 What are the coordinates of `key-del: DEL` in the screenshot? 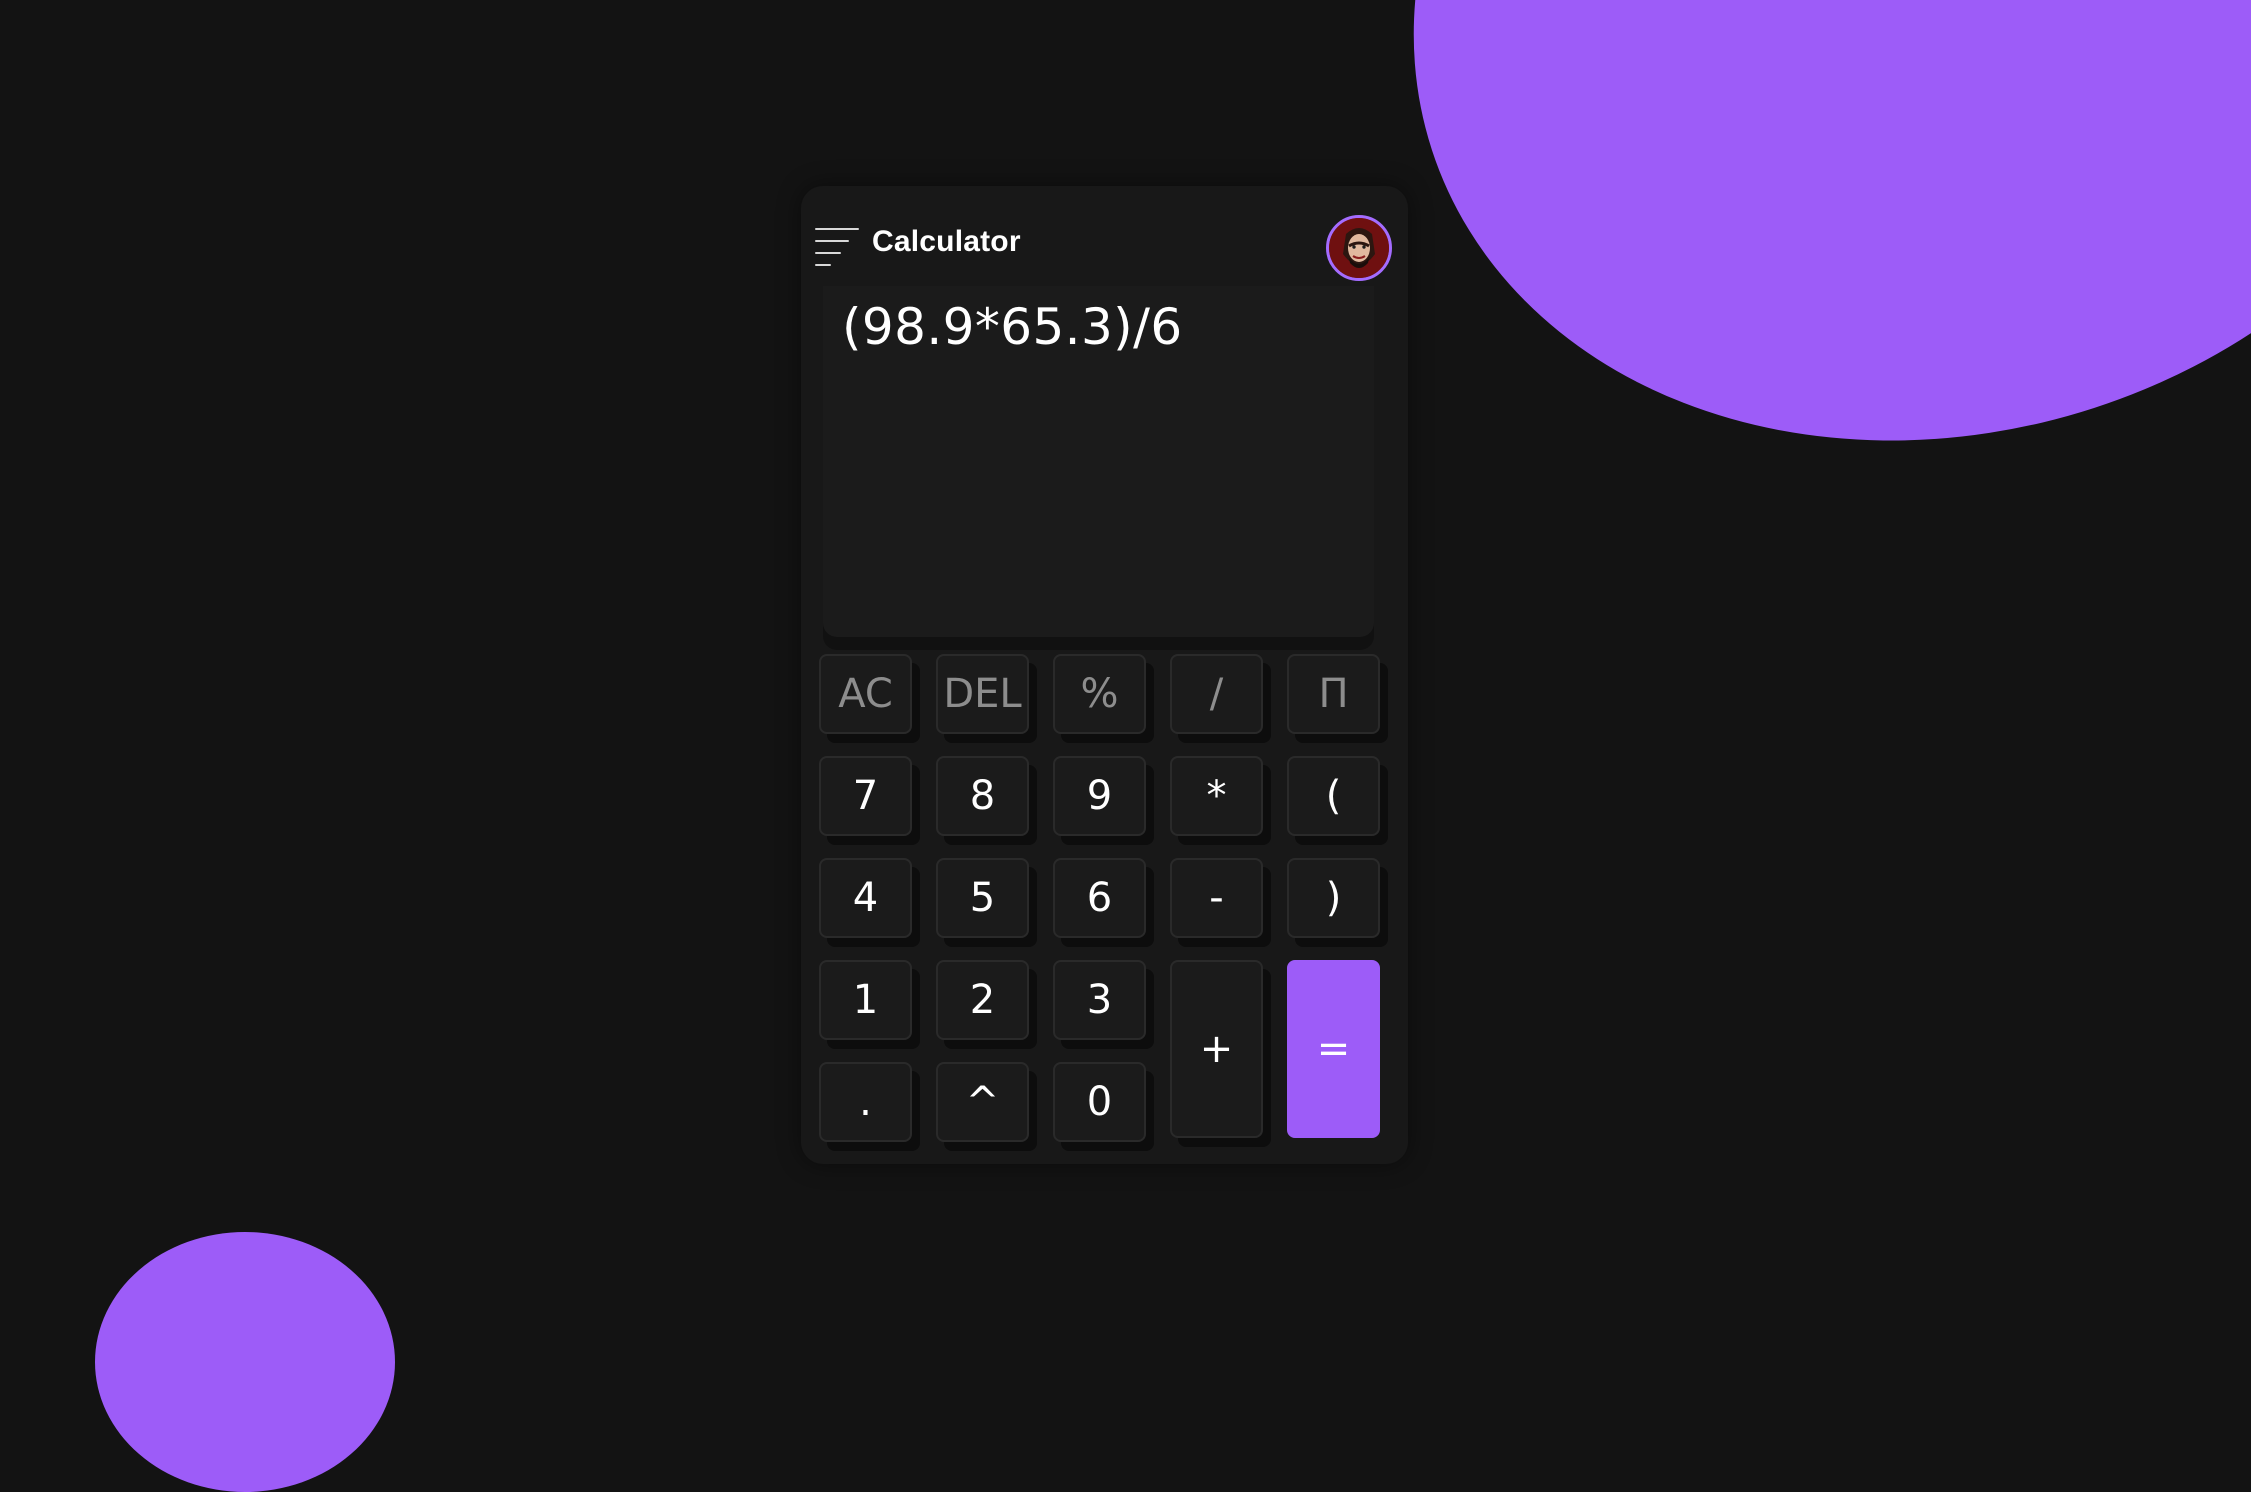 It's located at (982, 694).